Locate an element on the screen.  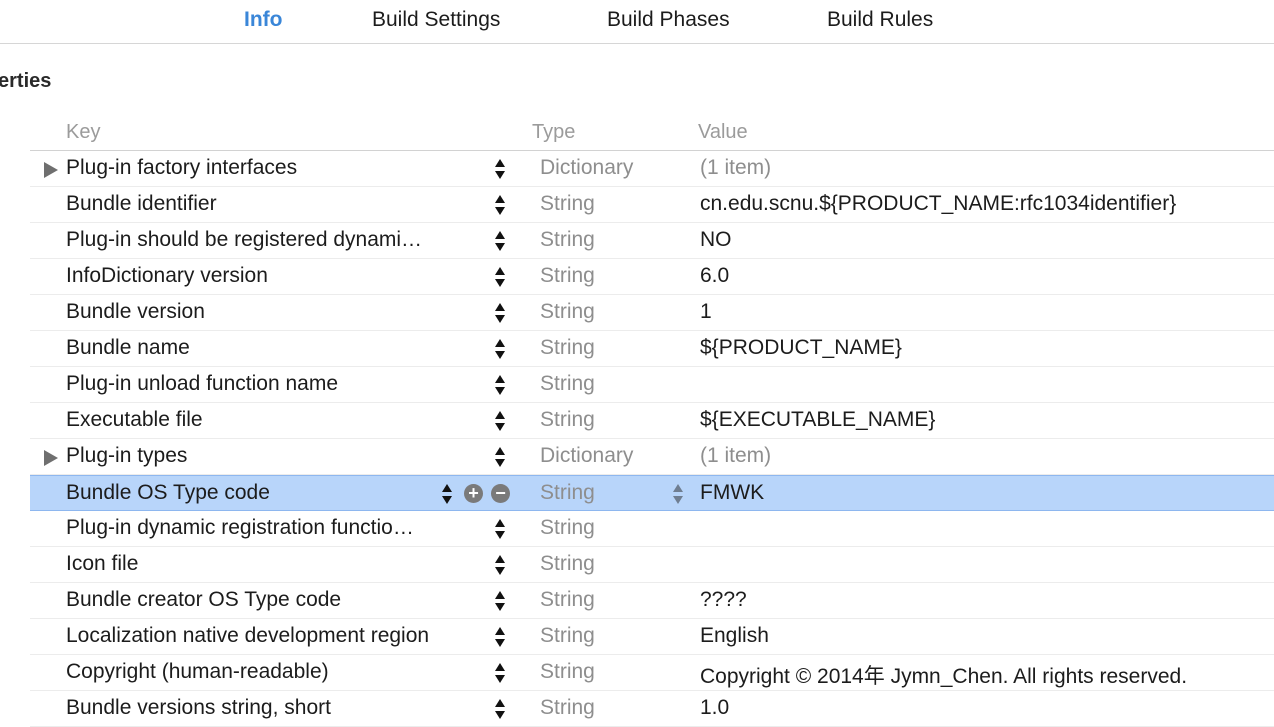
row-value: NO is located at coordinates (716, 240).